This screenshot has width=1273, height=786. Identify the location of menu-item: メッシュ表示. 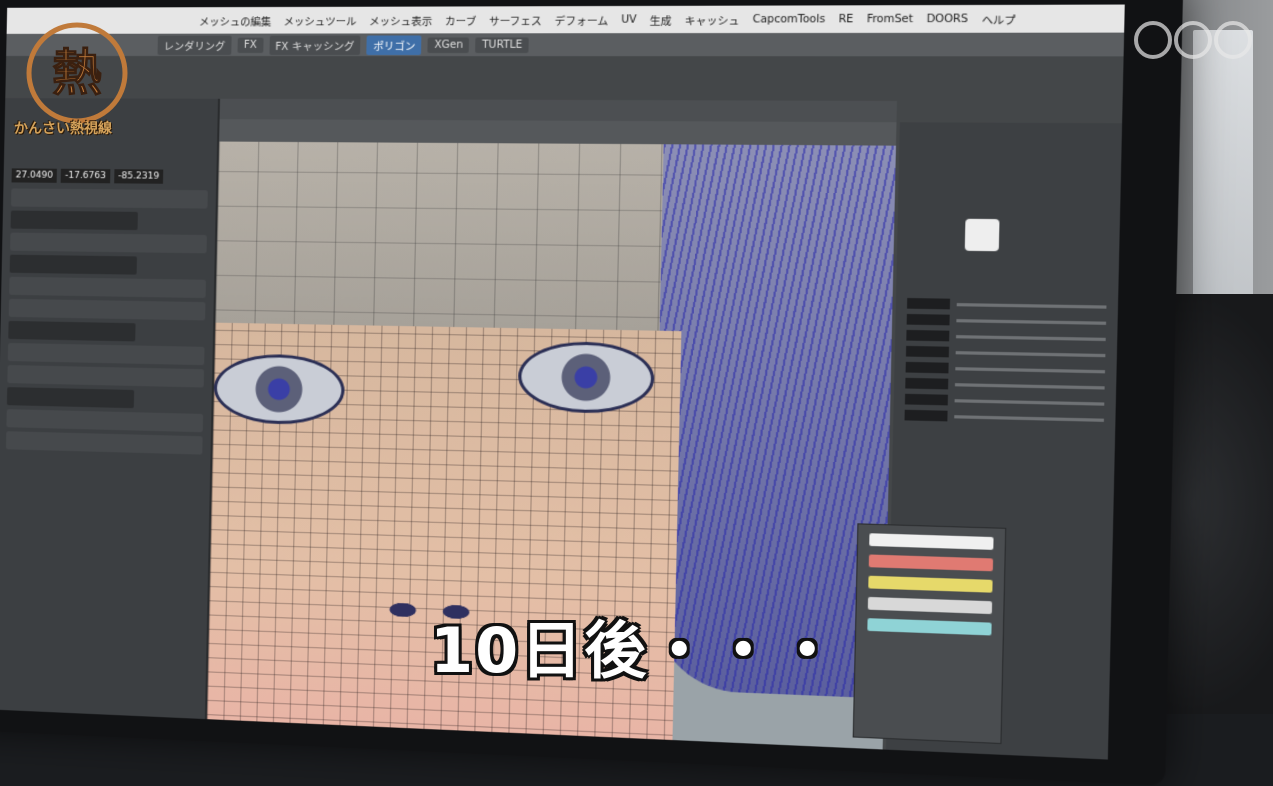
(401, 20).